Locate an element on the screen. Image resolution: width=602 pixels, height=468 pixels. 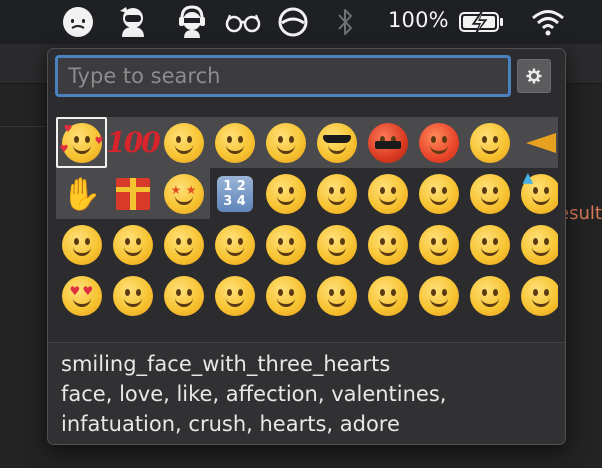
wifi-icon is located at coordinates (548, 22).